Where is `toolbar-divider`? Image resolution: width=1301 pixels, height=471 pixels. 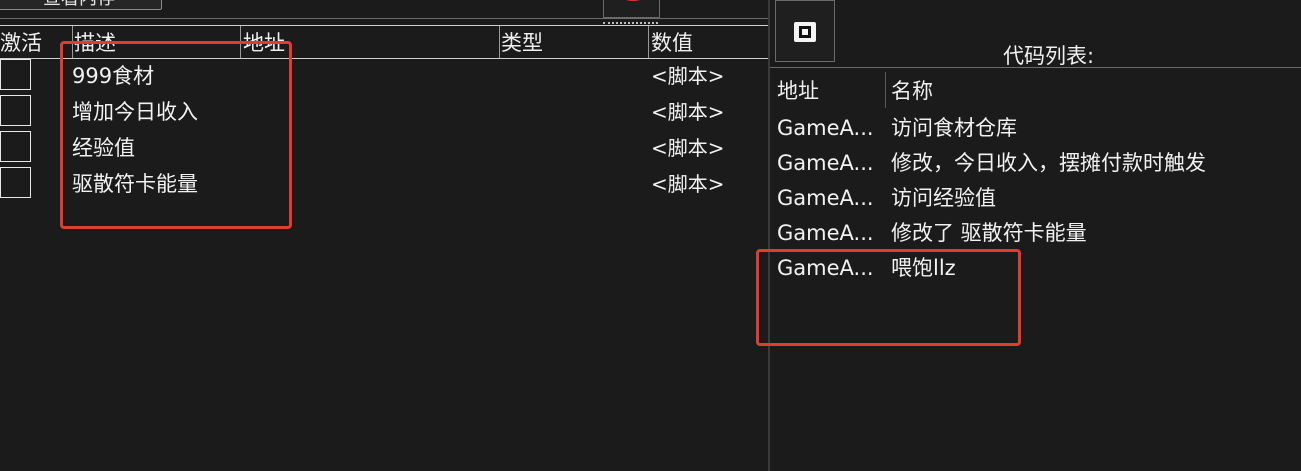 toolbar-divider is located at coordinates (384, 18).